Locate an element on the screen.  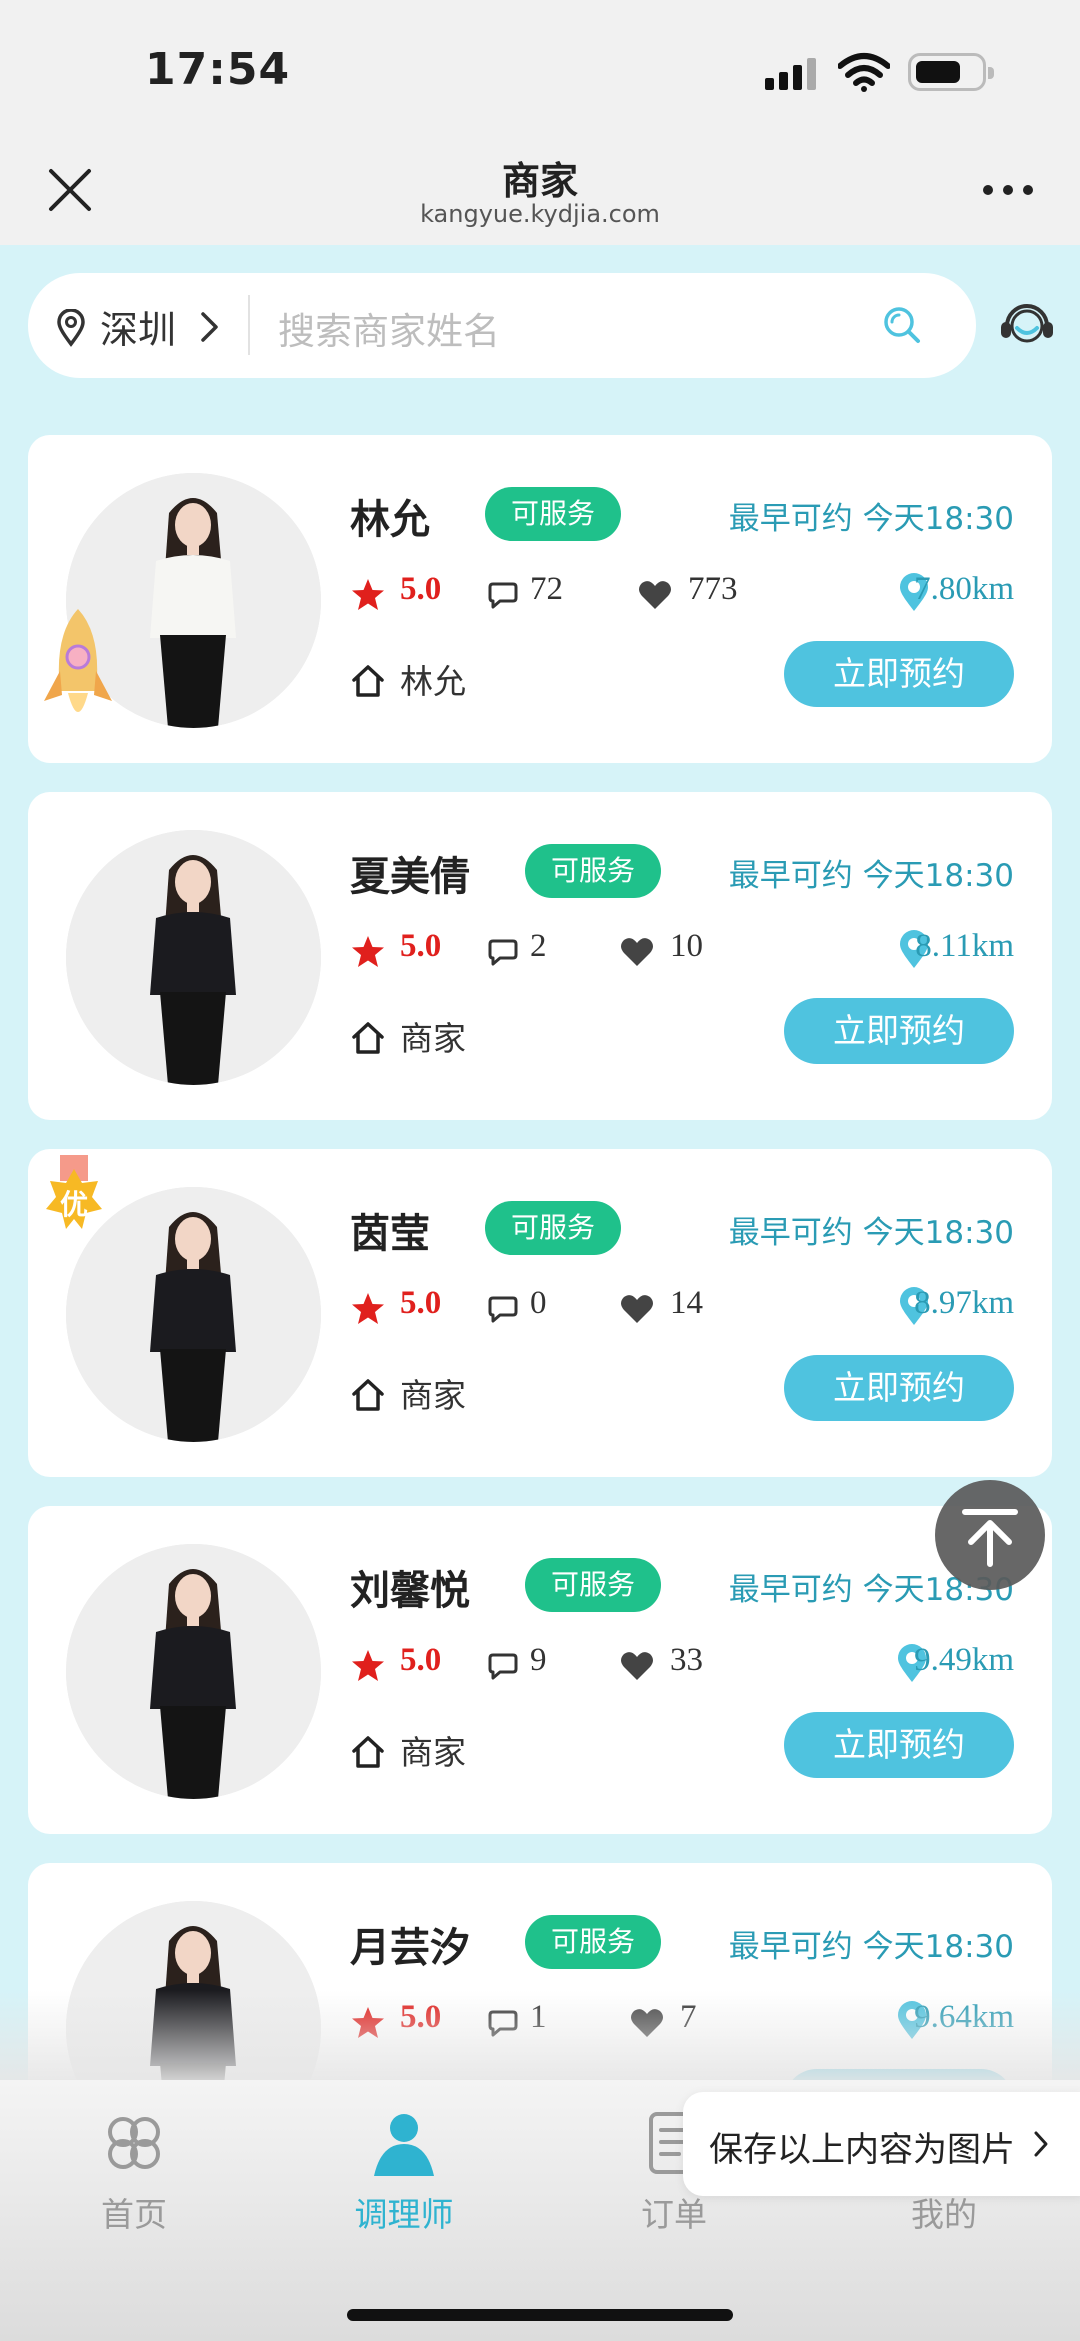
page-url: kangyue.kydjia.com is located at coordinates (540, 214).